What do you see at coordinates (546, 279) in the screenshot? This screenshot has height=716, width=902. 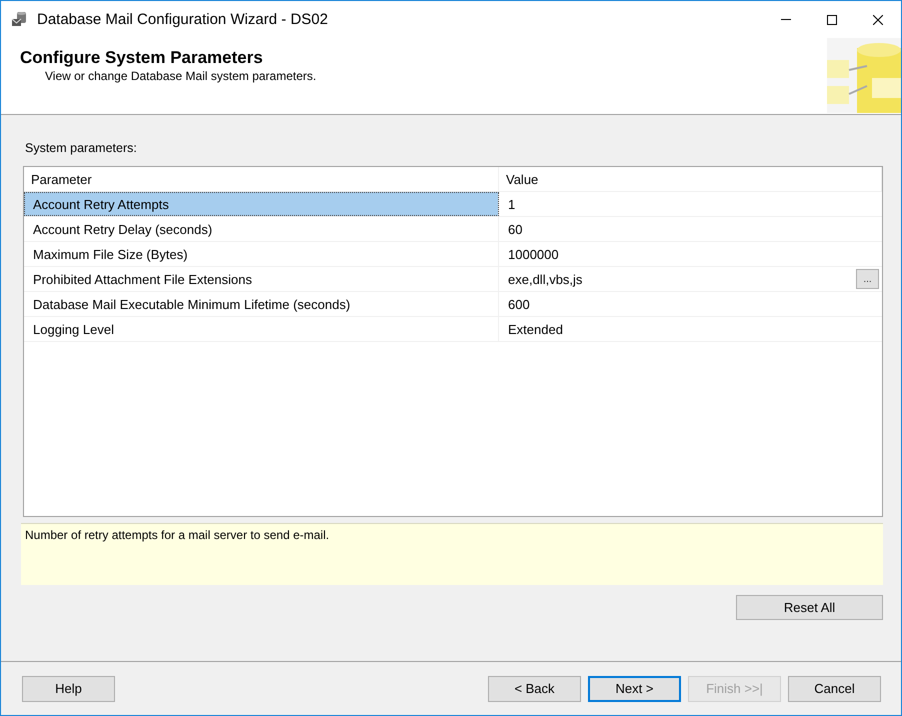 I see `value-text: exe,dll,vbs,js` at bounding box center [546, 279].